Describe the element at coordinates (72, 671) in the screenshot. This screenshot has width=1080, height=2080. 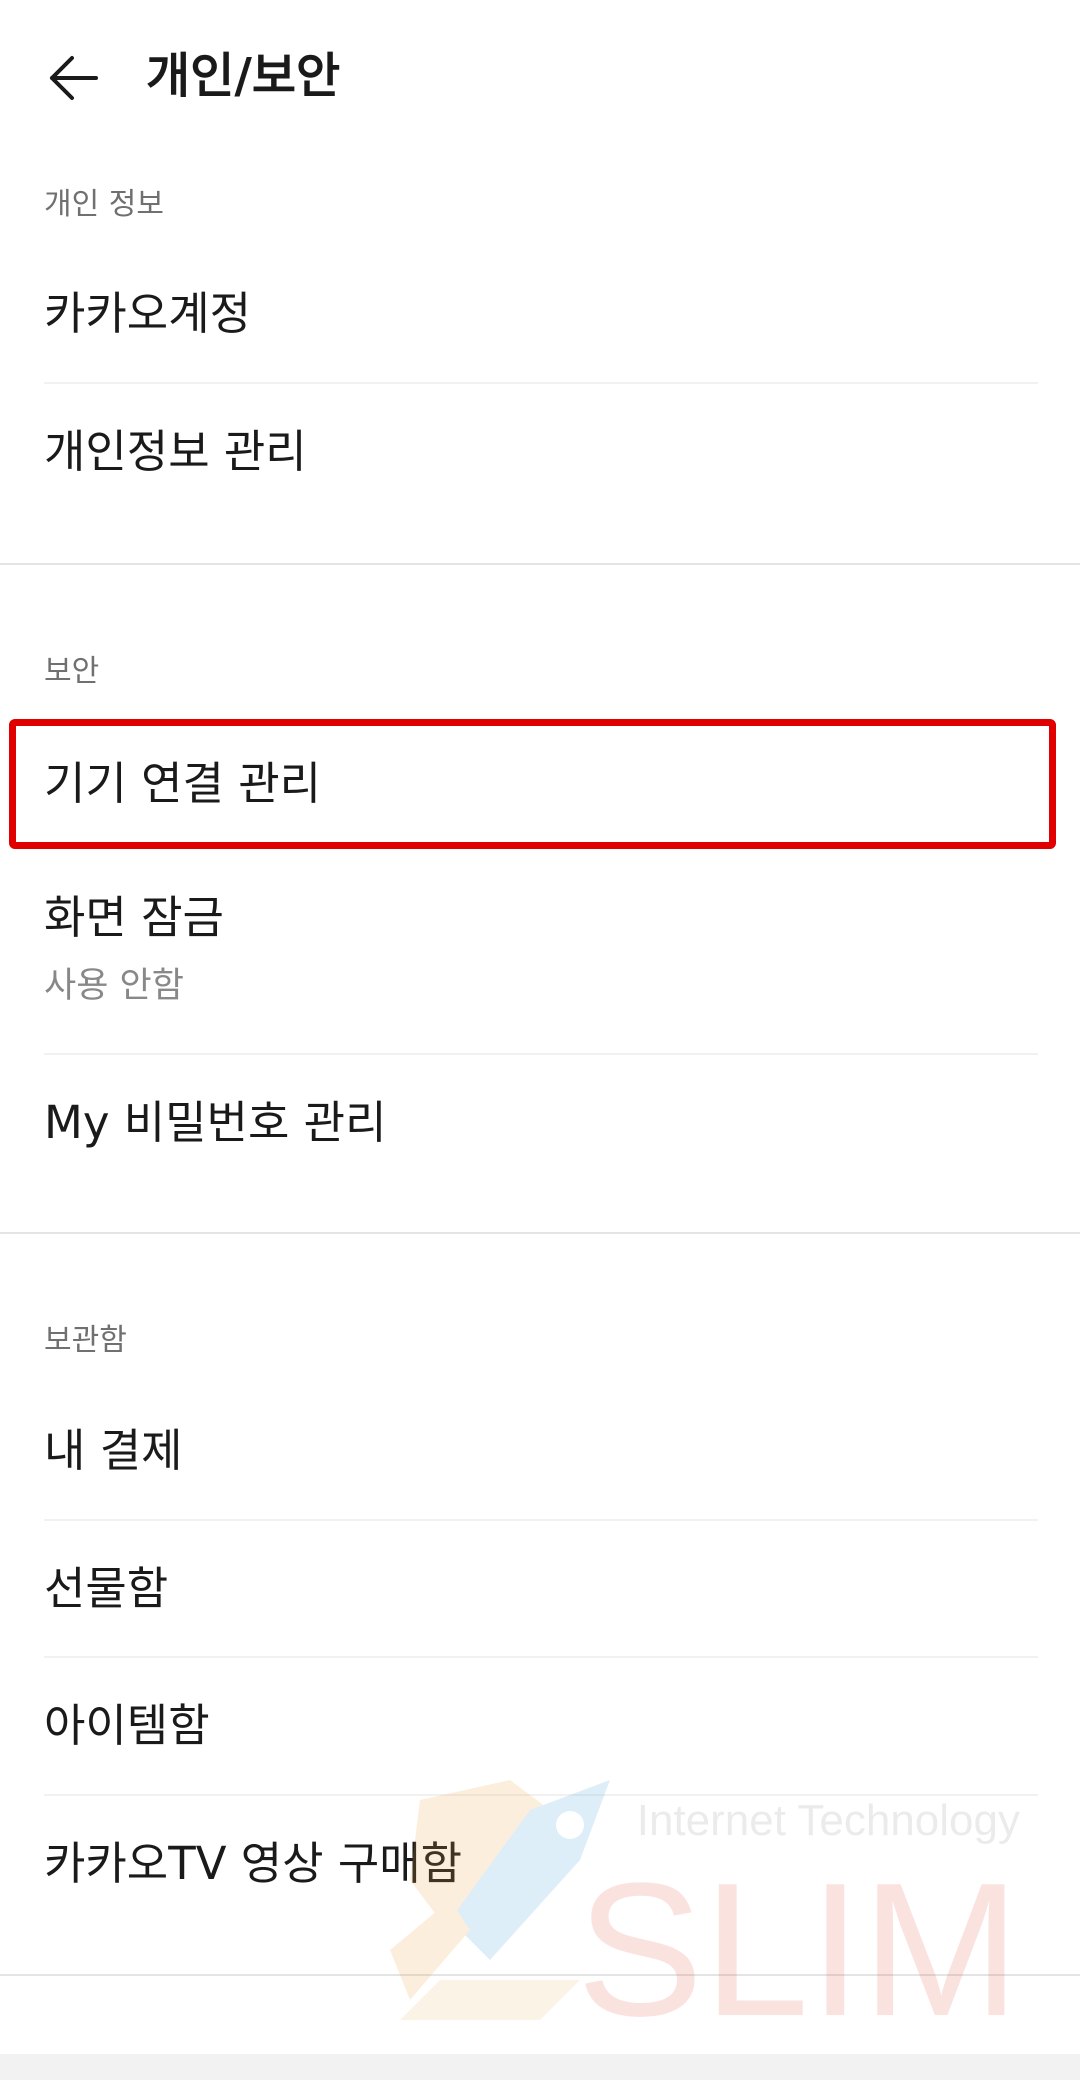
I see `section-header-security: 보안` at that location.